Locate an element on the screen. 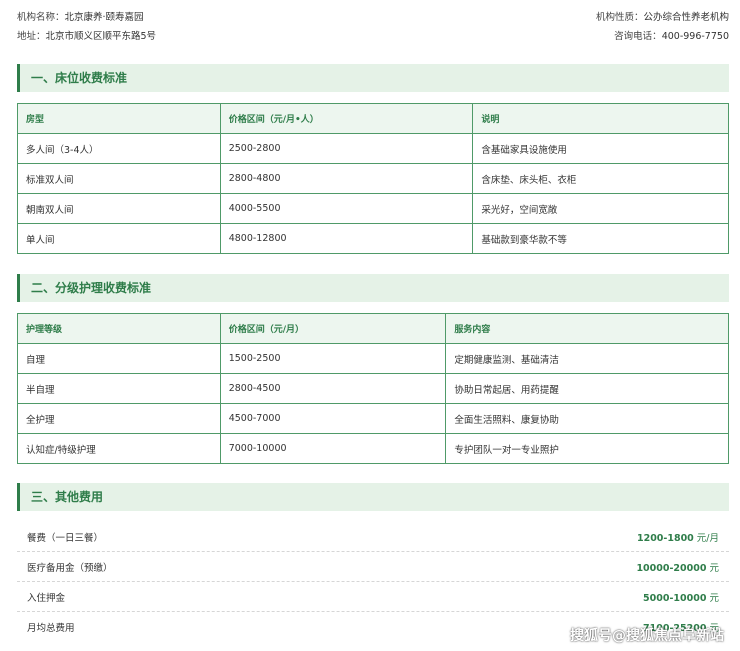 Image resolution: width=740 pixels, height=651 pixels. fee-amount: 1200-1800 元/月 is located at coordinates (678, 537).